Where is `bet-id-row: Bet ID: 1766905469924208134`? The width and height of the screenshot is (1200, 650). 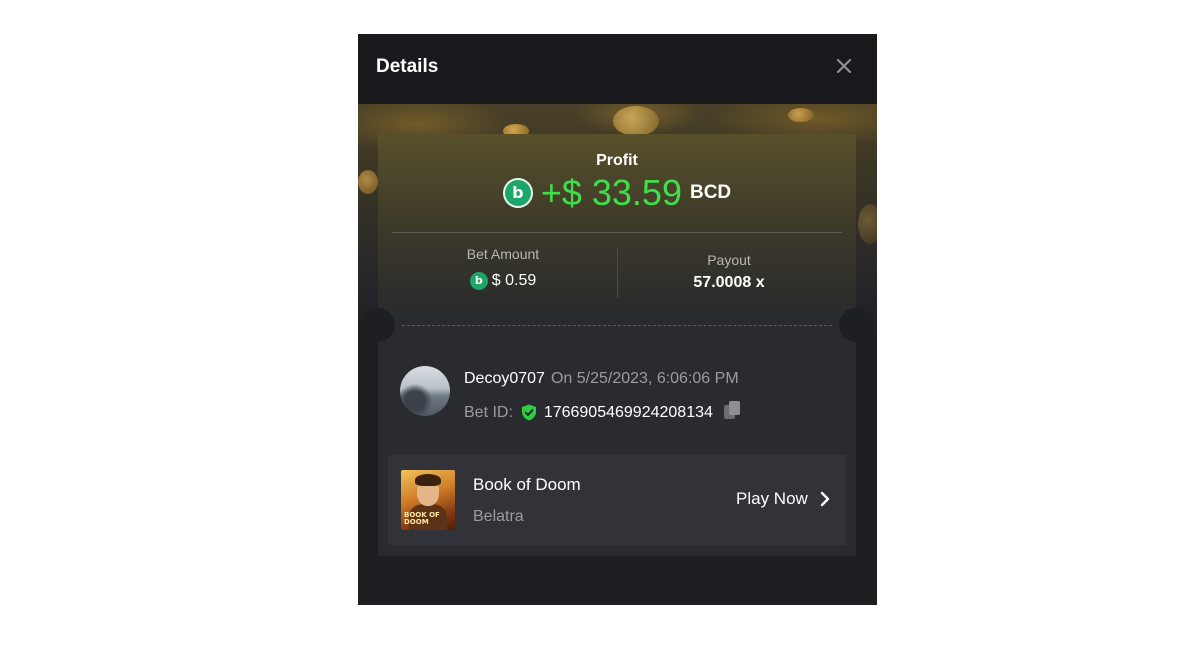 bet-id-row: Bet ID: 1766905469924208134 is located at coordinates (602, 412).